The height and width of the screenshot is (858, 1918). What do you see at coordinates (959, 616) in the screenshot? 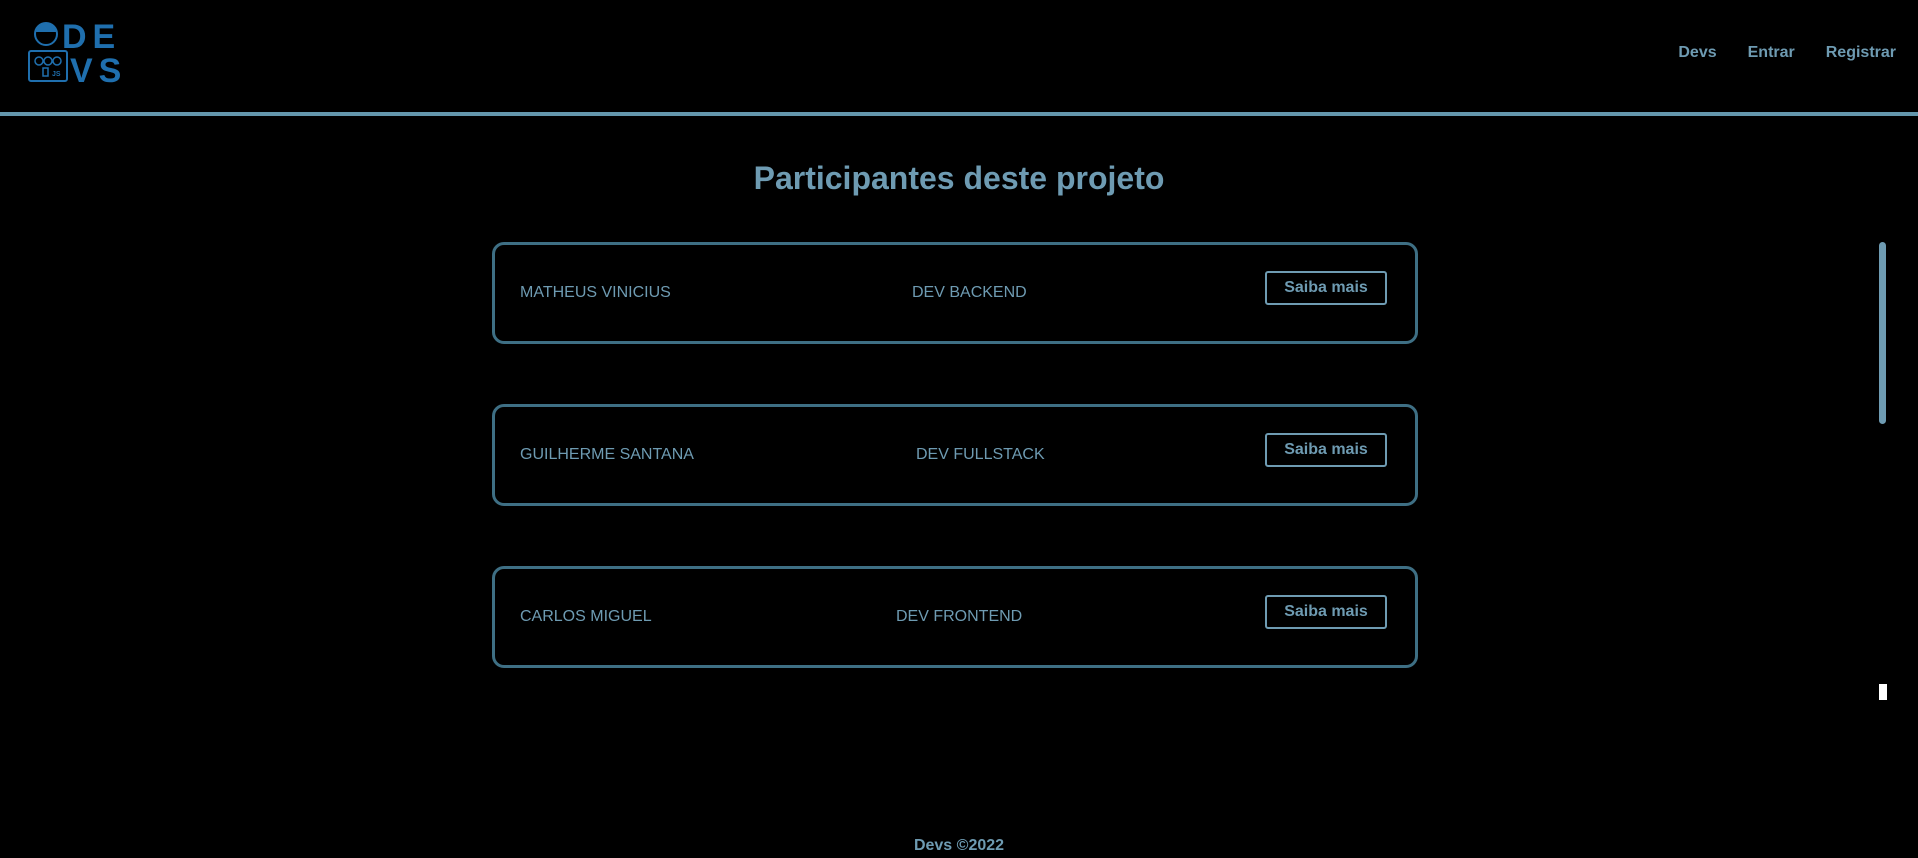
I see `member-role: DEV FRONTEND` at bounding box center [959, 616].